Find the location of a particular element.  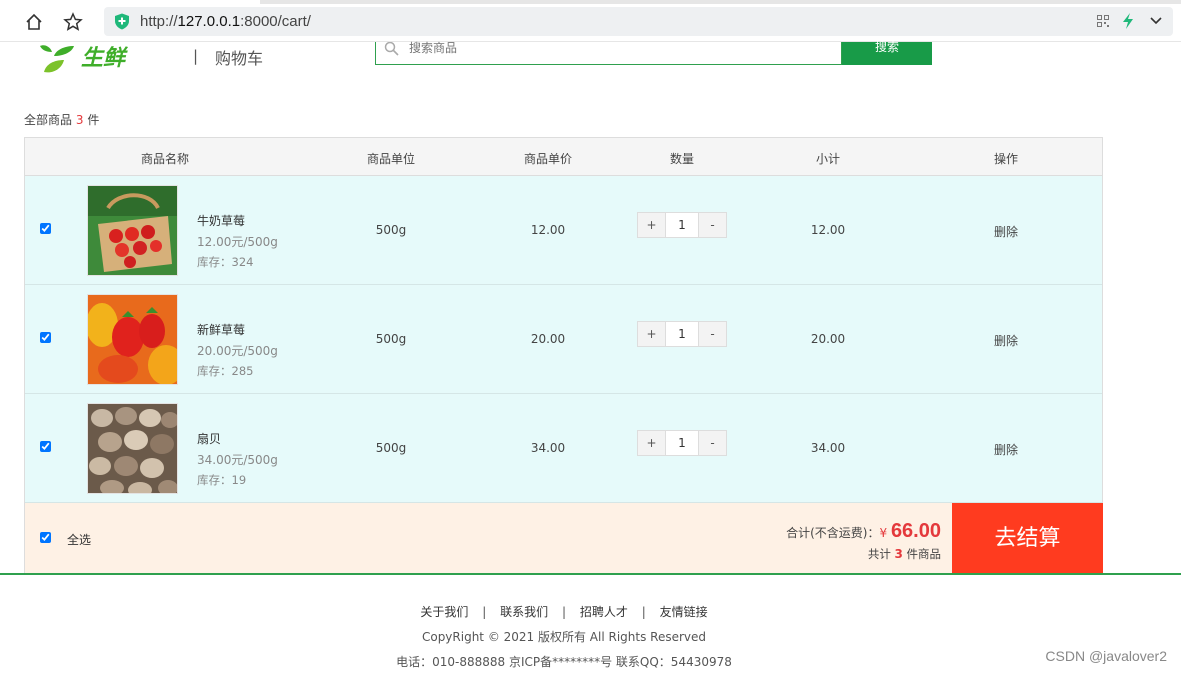

browser-toolbar: http://127.0.0.1:8000/cart/ is located at coordinates (590, 21).